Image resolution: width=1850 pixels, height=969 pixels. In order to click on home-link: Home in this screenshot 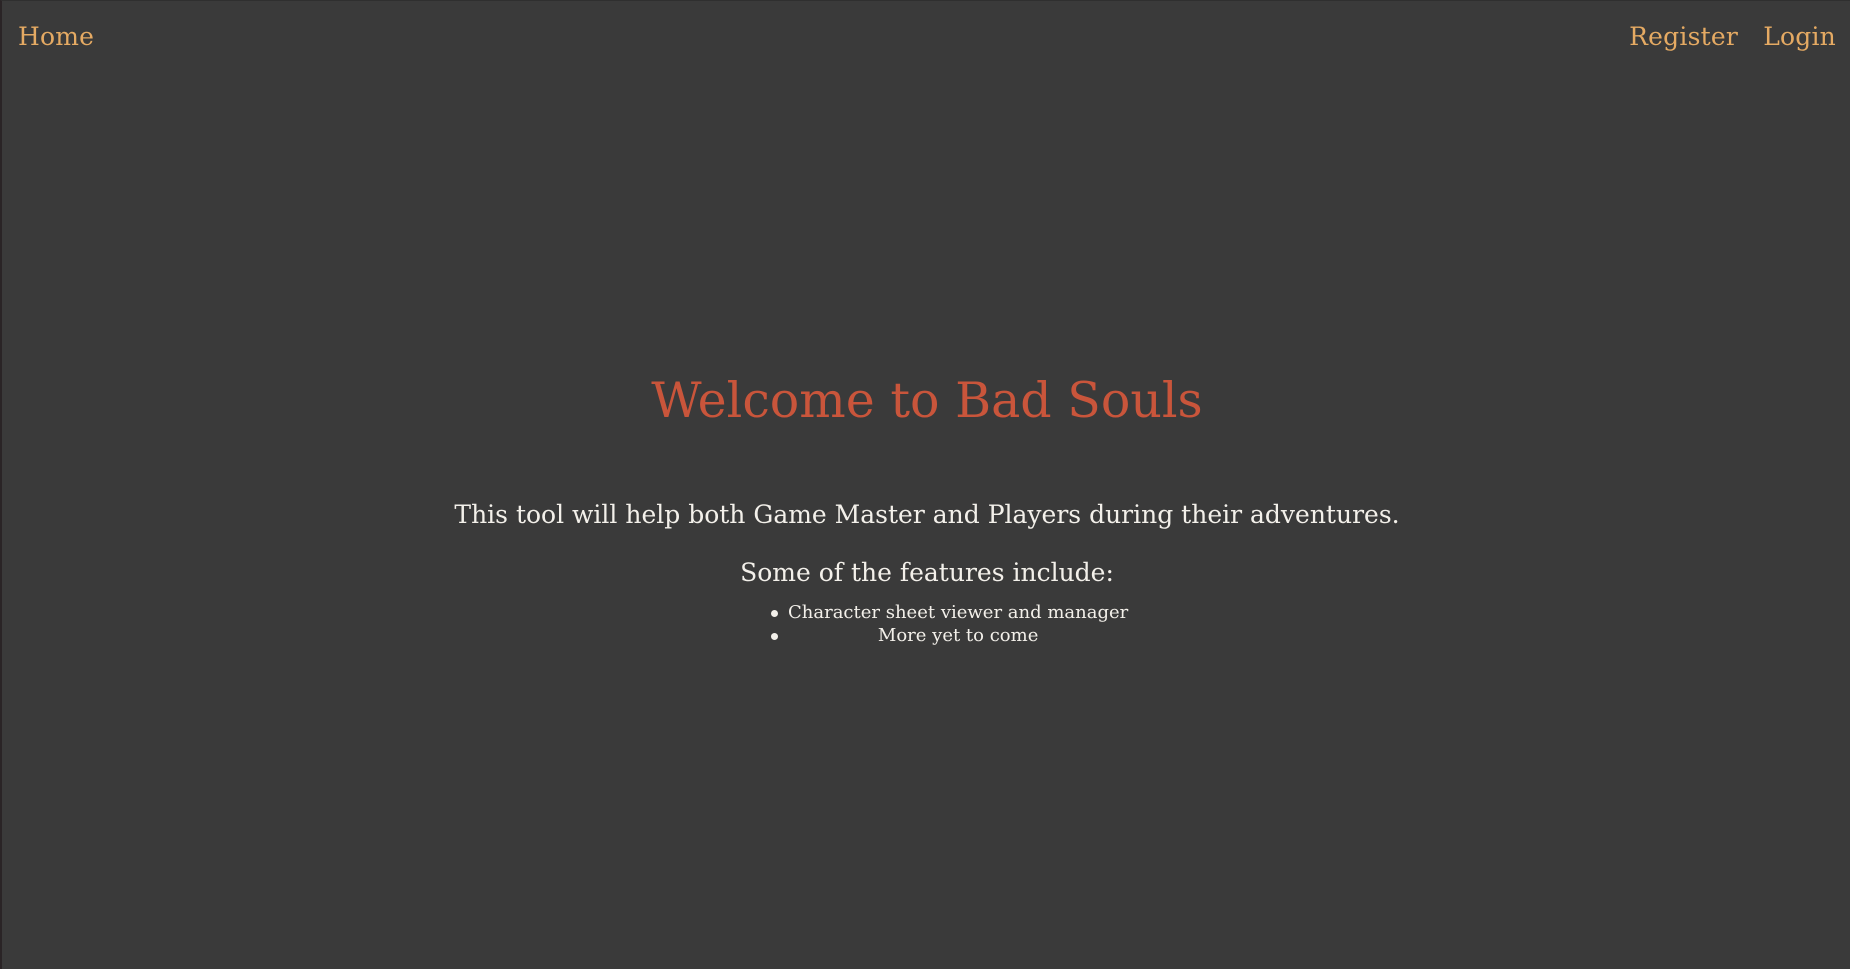, I will do `click(56, 37)`.